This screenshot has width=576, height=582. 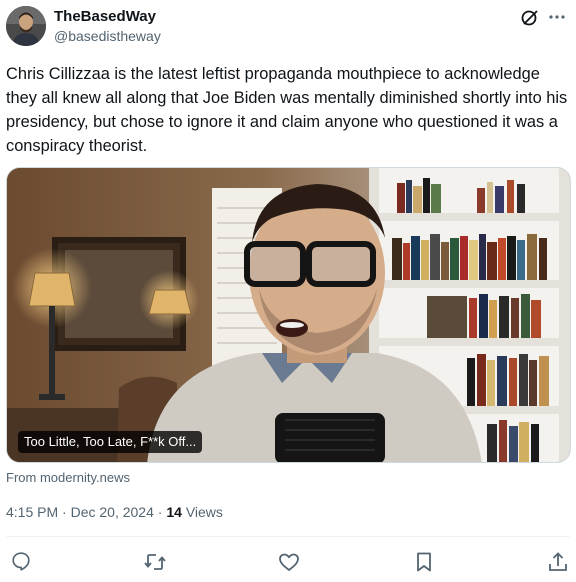 What do you see at coordinates (558, 562) in the screenshot?
I see `share-icon` at bounding box center [558, 562].